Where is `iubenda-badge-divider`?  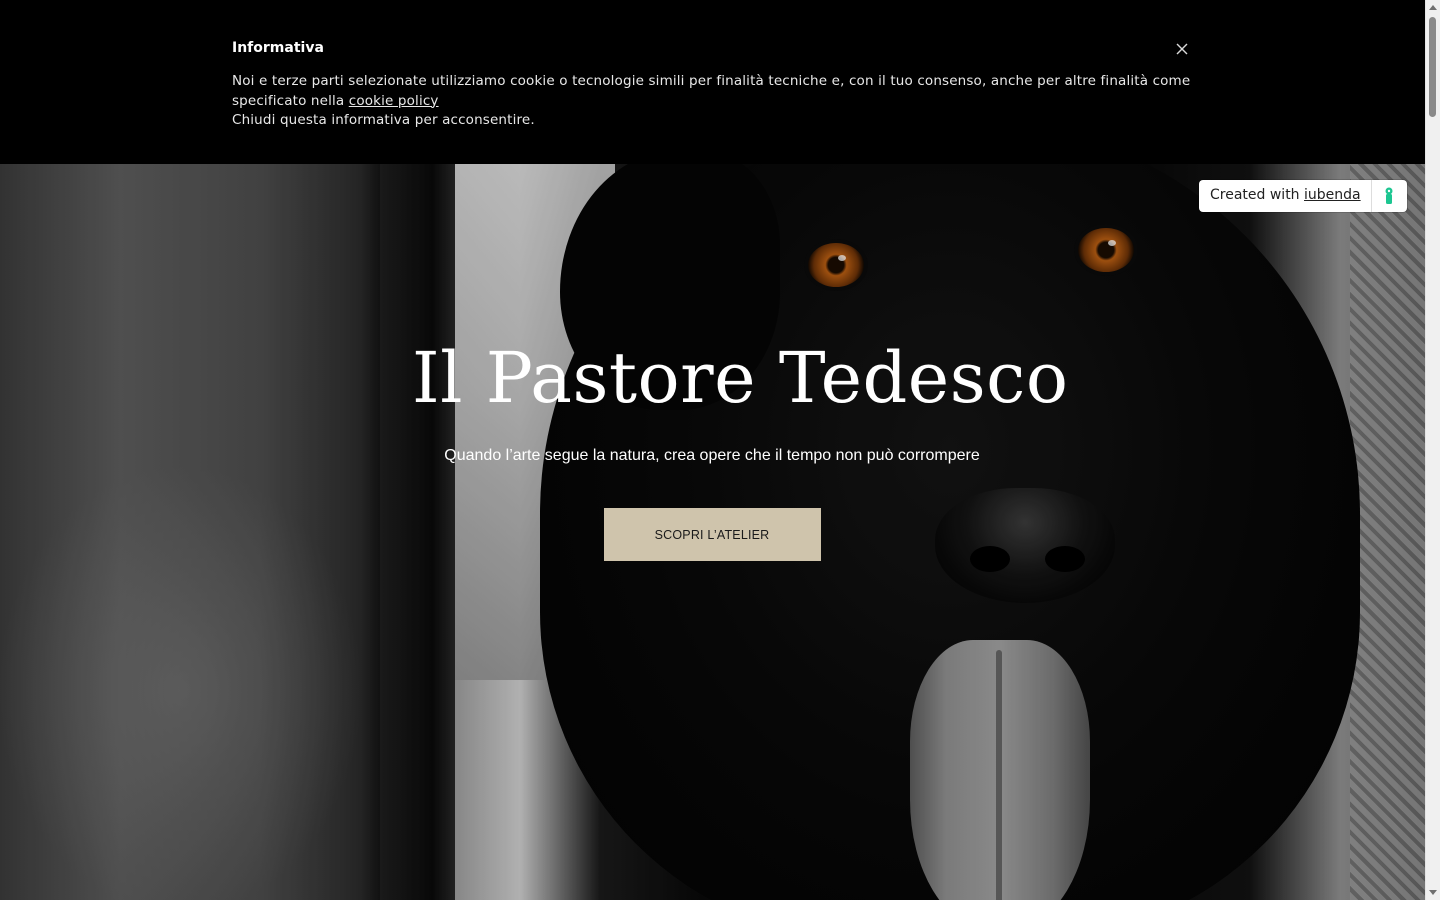 iubenda-badge-divider is located at coordinates (1371, 196).